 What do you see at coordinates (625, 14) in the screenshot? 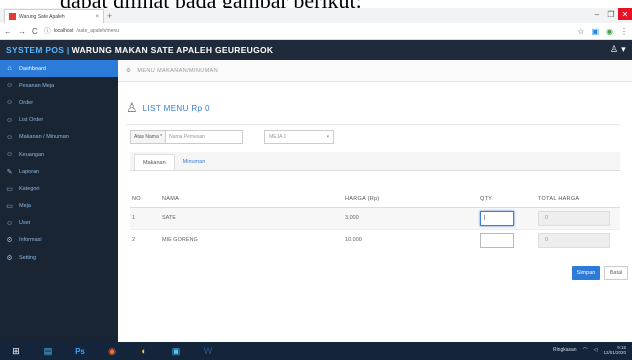
I see `close-window-icon: ✕` at bounding box center [625, 14].